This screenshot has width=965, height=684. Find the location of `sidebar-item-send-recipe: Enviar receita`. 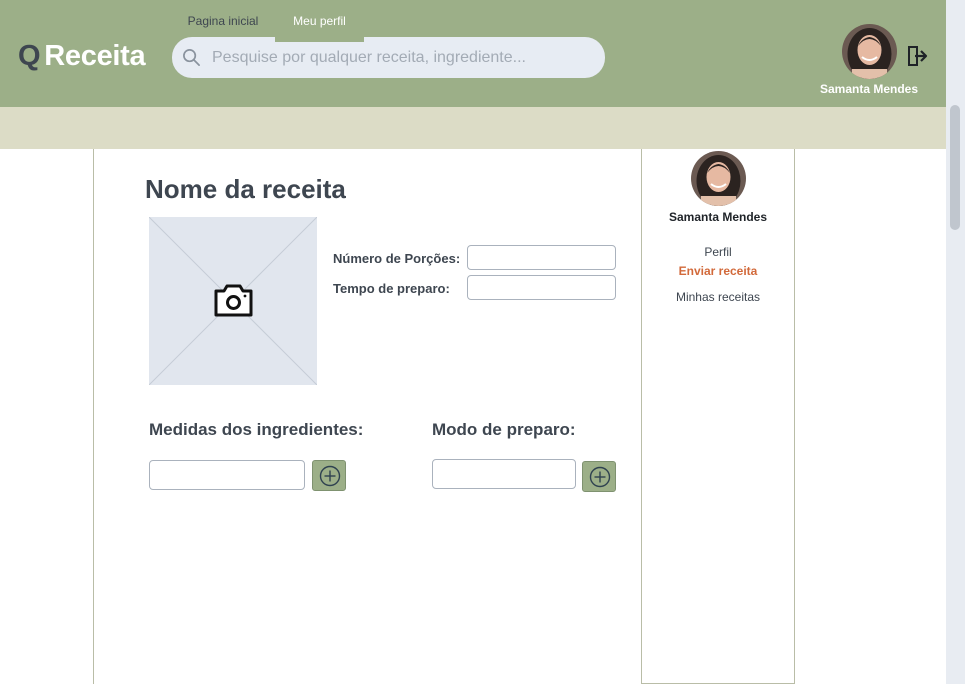

sidebar-item-send-recipe: Enviar receita is located at coordinates (718, 271).